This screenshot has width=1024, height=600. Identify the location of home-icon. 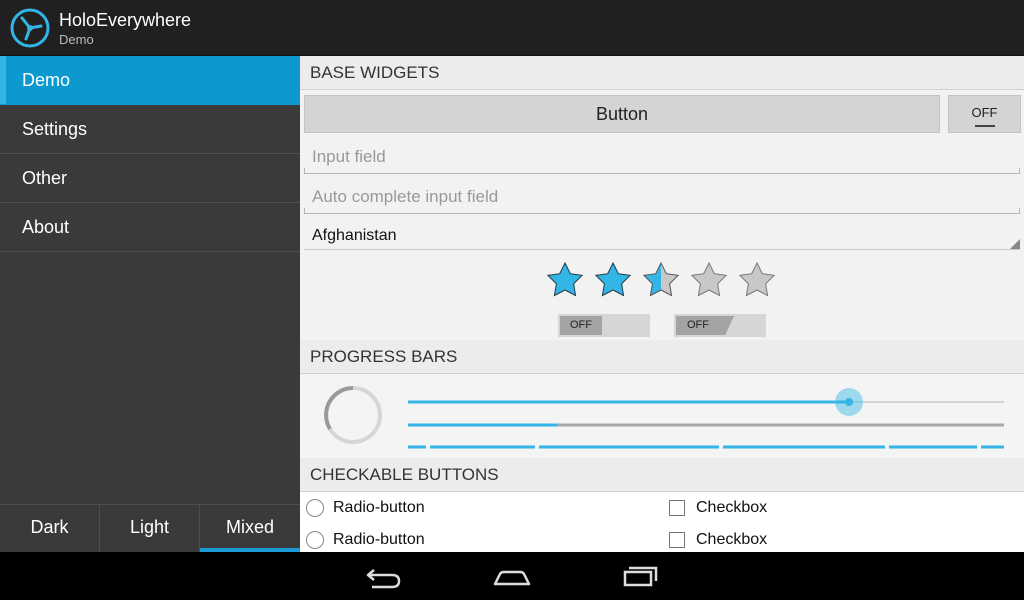
(512, 576).